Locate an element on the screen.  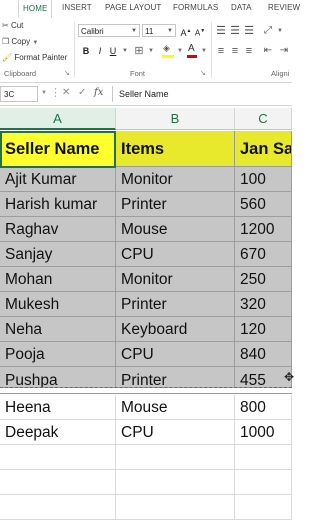
shrink-font-icon: A▼ is located at coordinates (200, 31).